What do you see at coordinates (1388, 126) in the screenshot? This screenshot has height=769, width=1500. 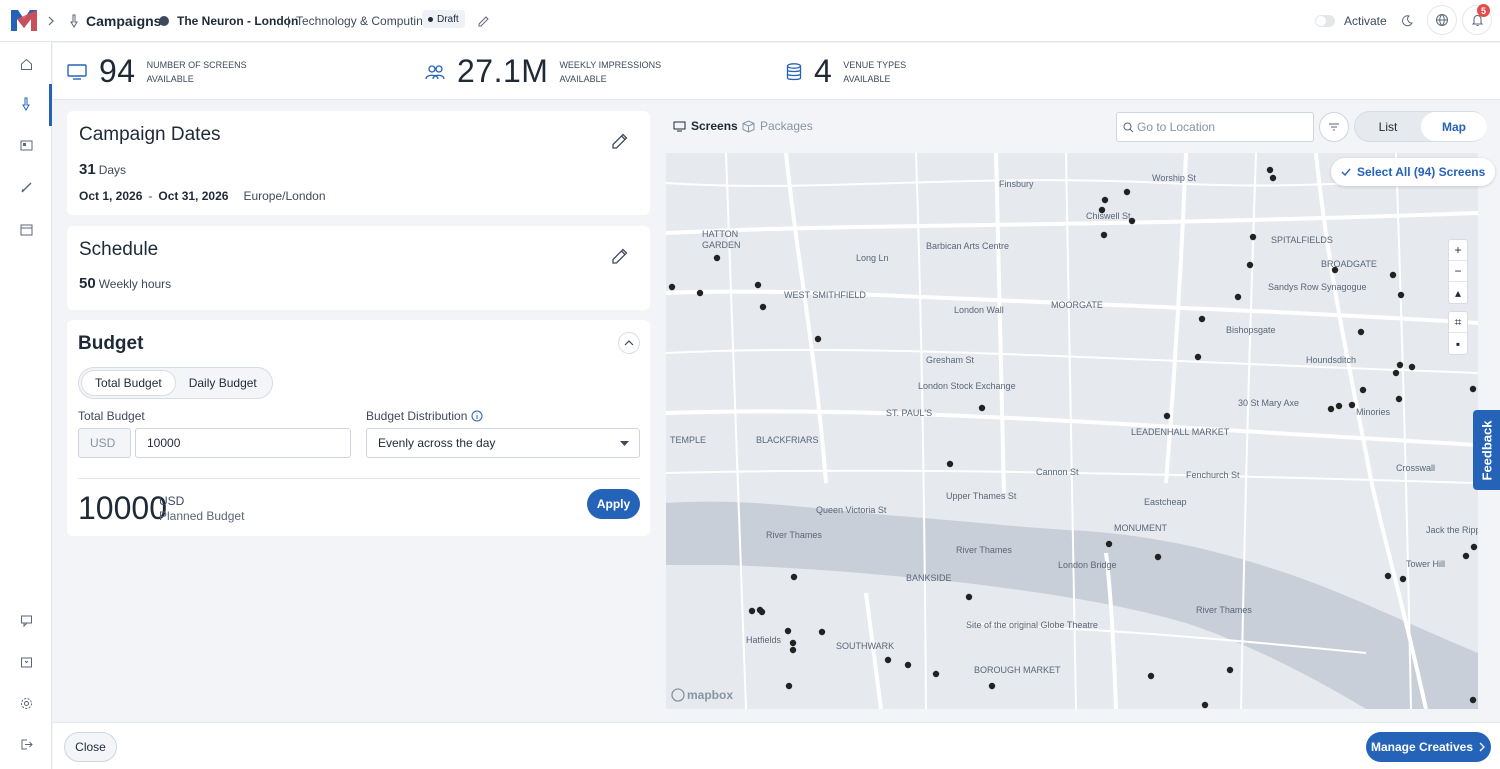 I see `view-list-button: List` at bounding box center [1388, 126].